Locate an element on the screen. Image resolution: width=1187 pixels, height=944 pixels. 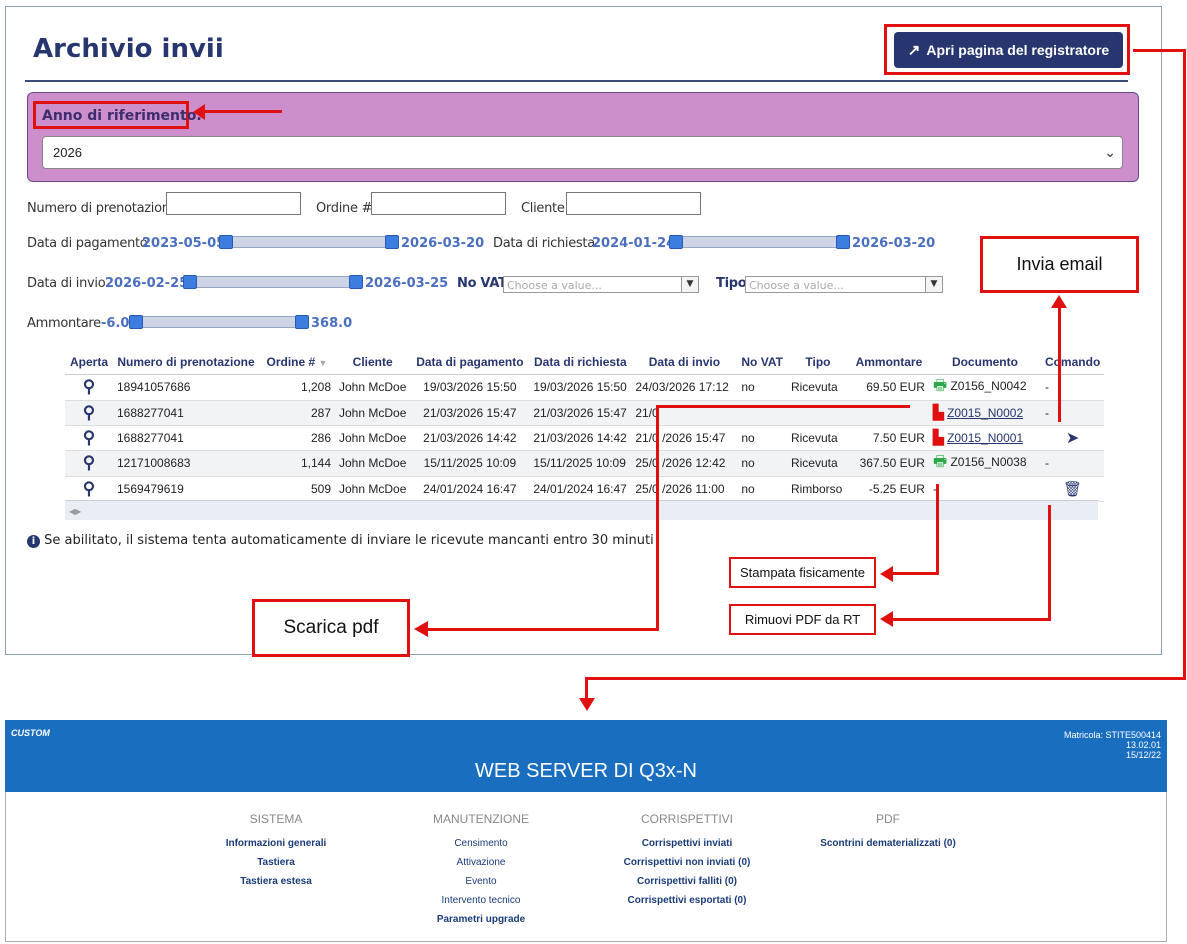
cell-type: Ricevuta is located at coordinates (817, 438).